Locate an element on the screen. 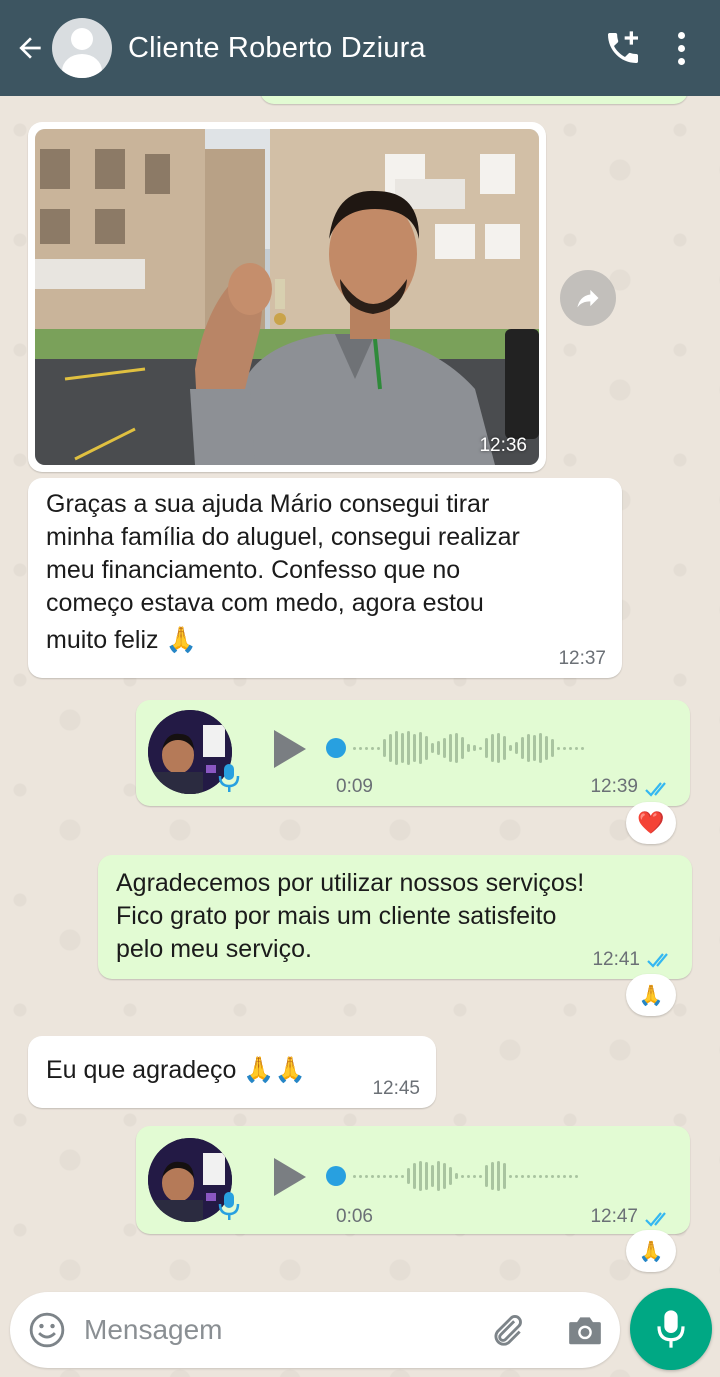 Image resolution: width=720 pixels, height=1377 pixels. chat-header: Cliente Roberto Dziura is located at coordinates (360, 48).